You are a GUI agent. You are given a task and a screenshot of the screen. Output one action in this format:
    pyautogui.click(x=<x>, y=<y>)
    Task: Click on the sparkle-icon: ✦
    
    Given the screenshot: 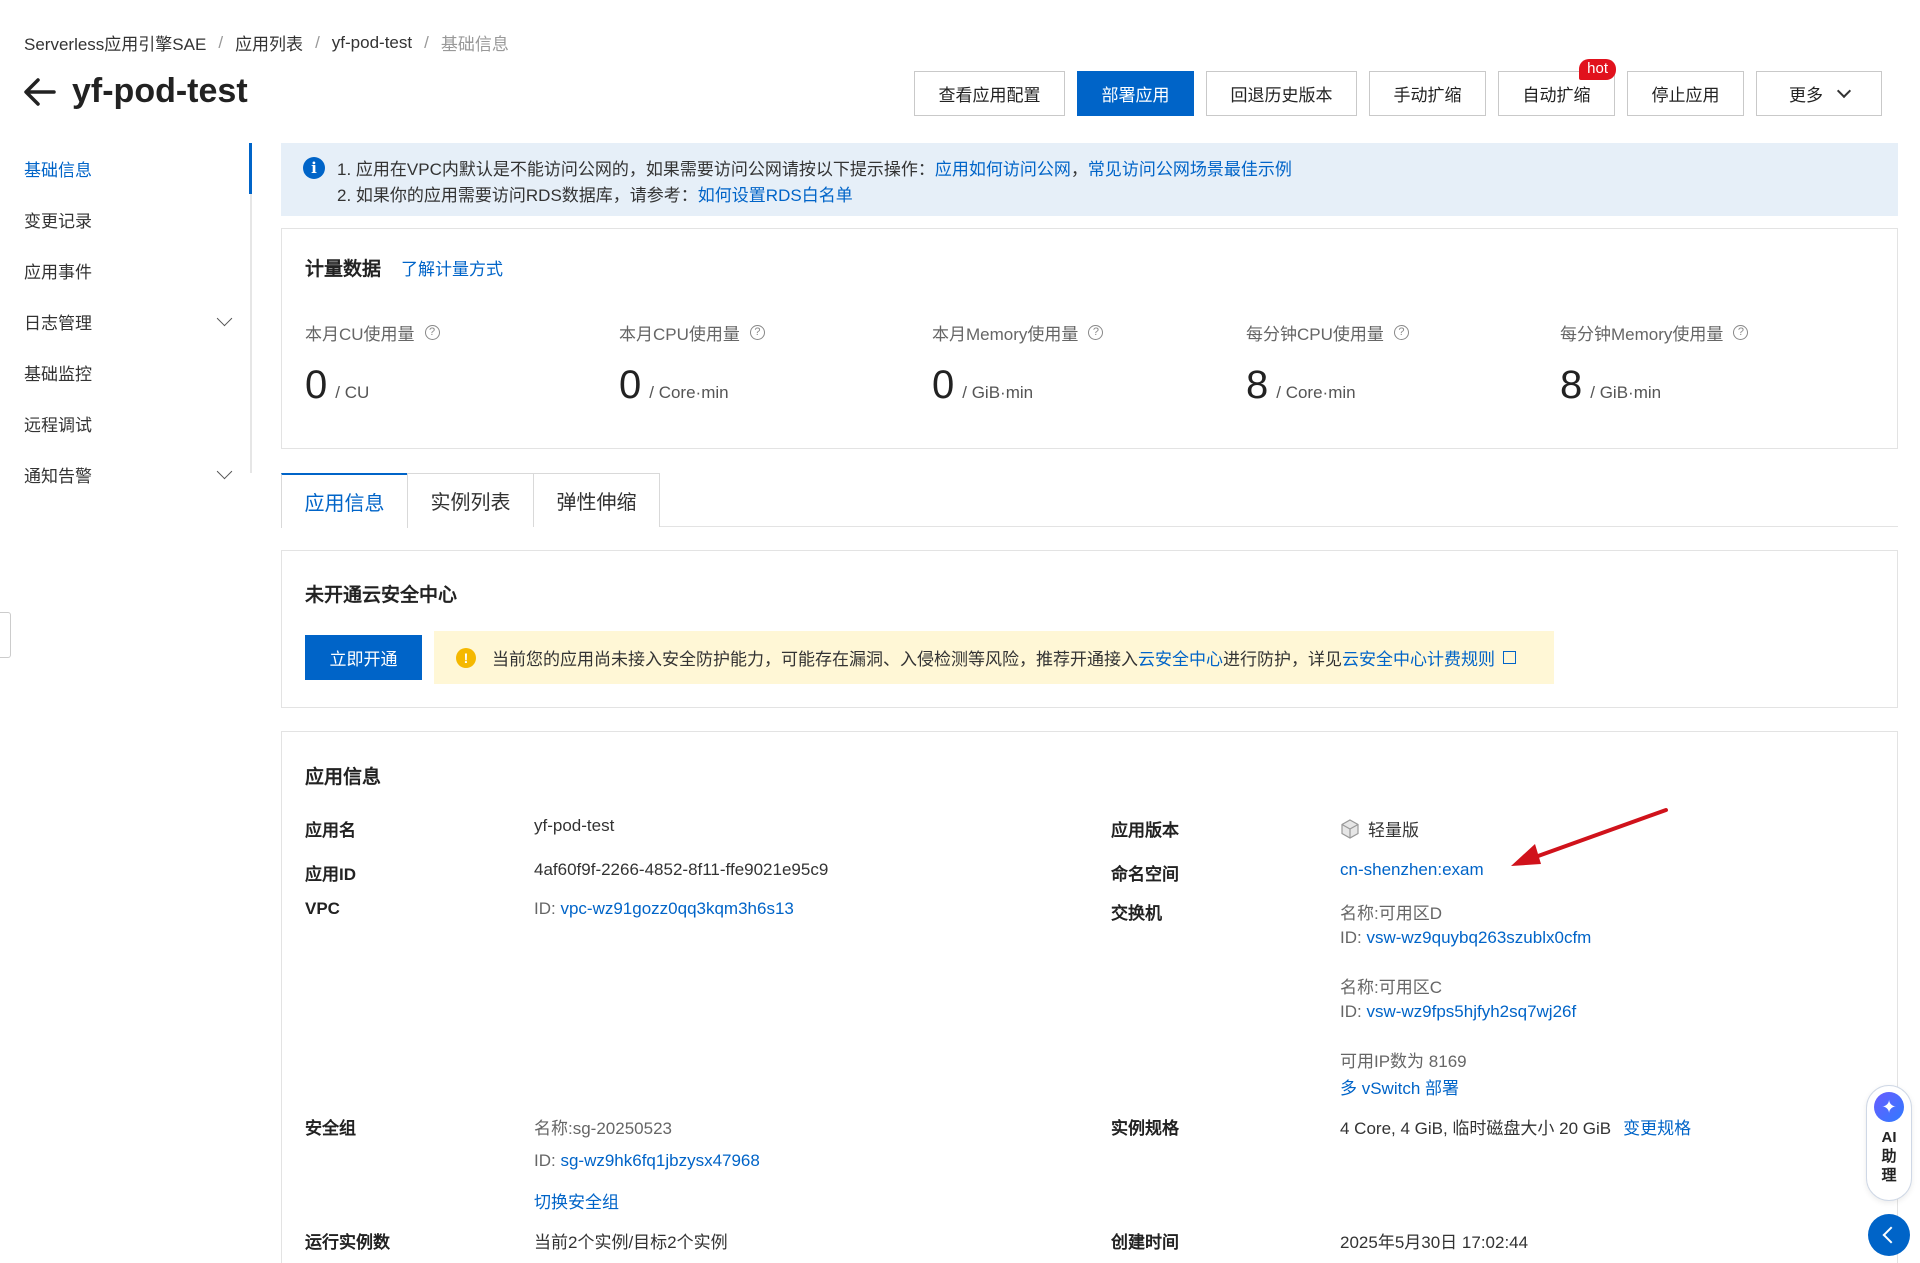 What is the action you would take?
    pyautogui.click(x=1889, y=1107)
    